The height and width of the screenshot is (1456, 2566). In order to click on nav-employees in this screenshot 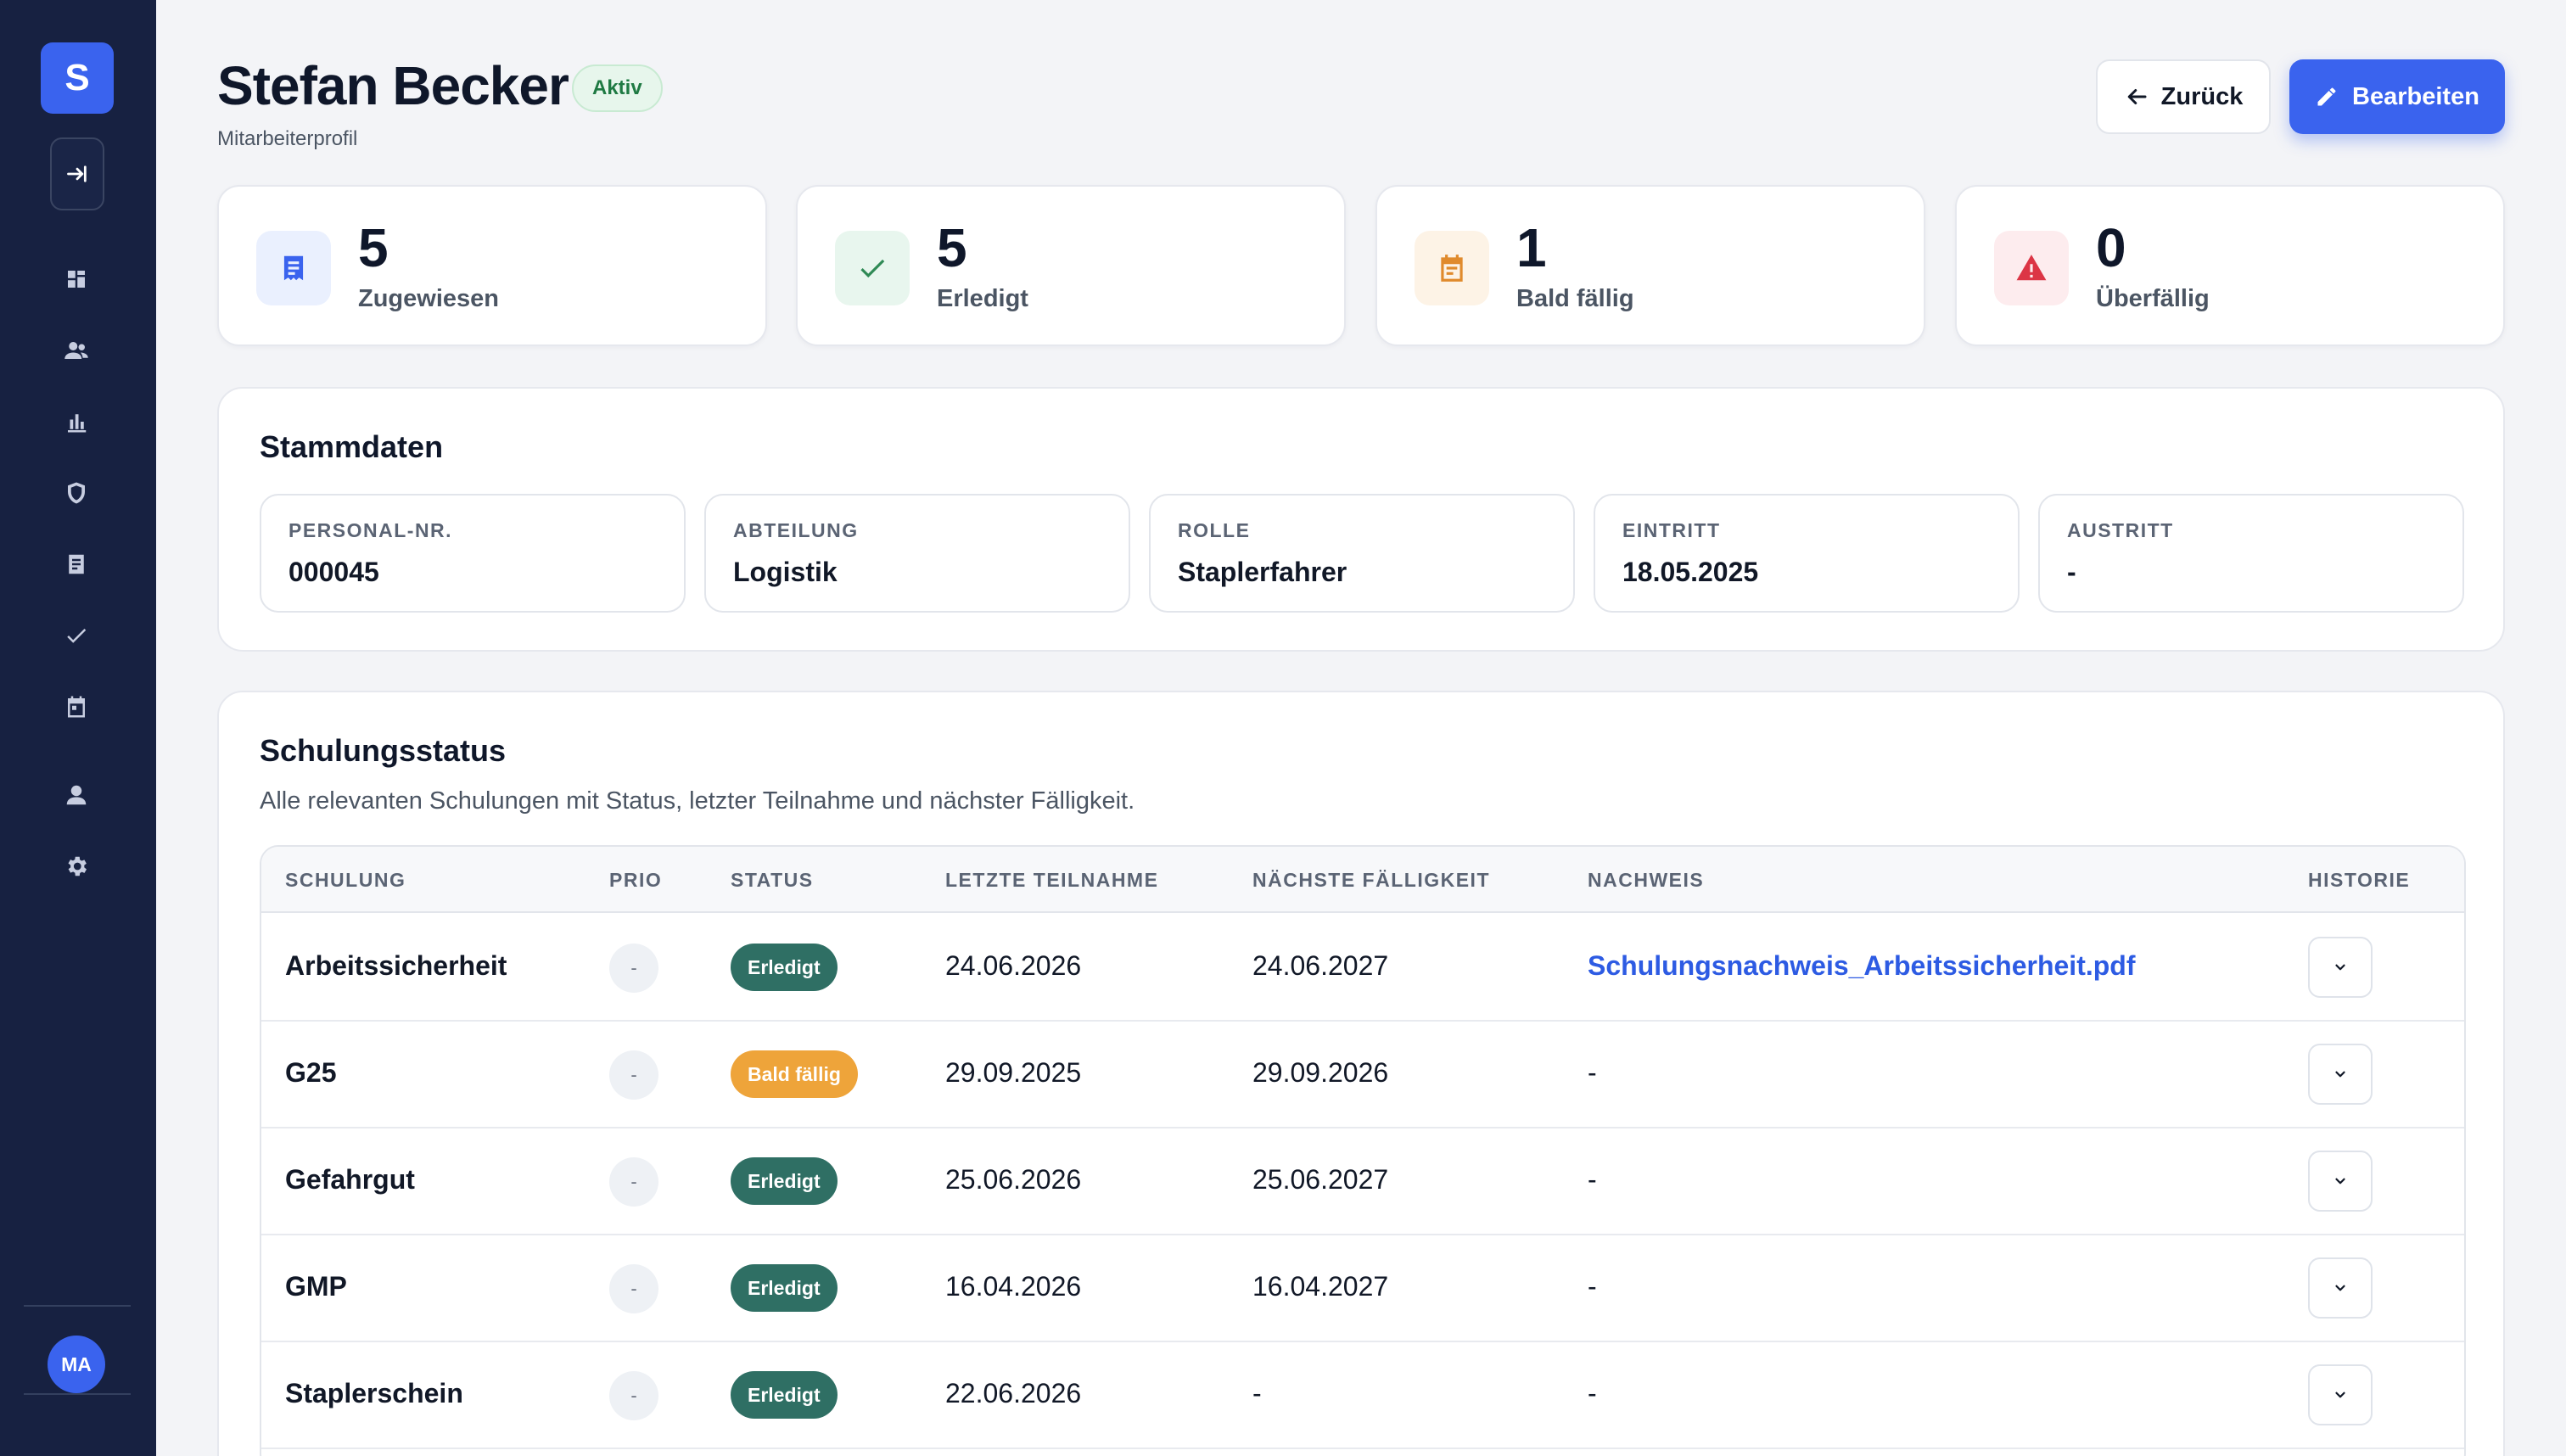, I will do `click(76, 350)`.